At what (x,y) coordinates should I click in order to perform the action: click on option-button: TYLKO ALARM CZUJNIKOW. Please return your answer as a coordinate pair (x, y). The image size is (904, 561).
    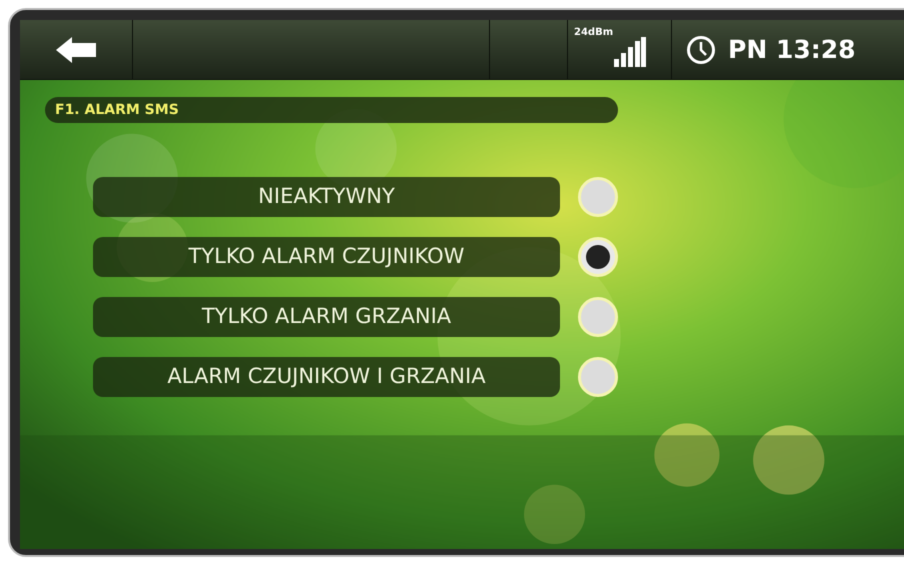
    Looking at the image, I should click on (326, 257).